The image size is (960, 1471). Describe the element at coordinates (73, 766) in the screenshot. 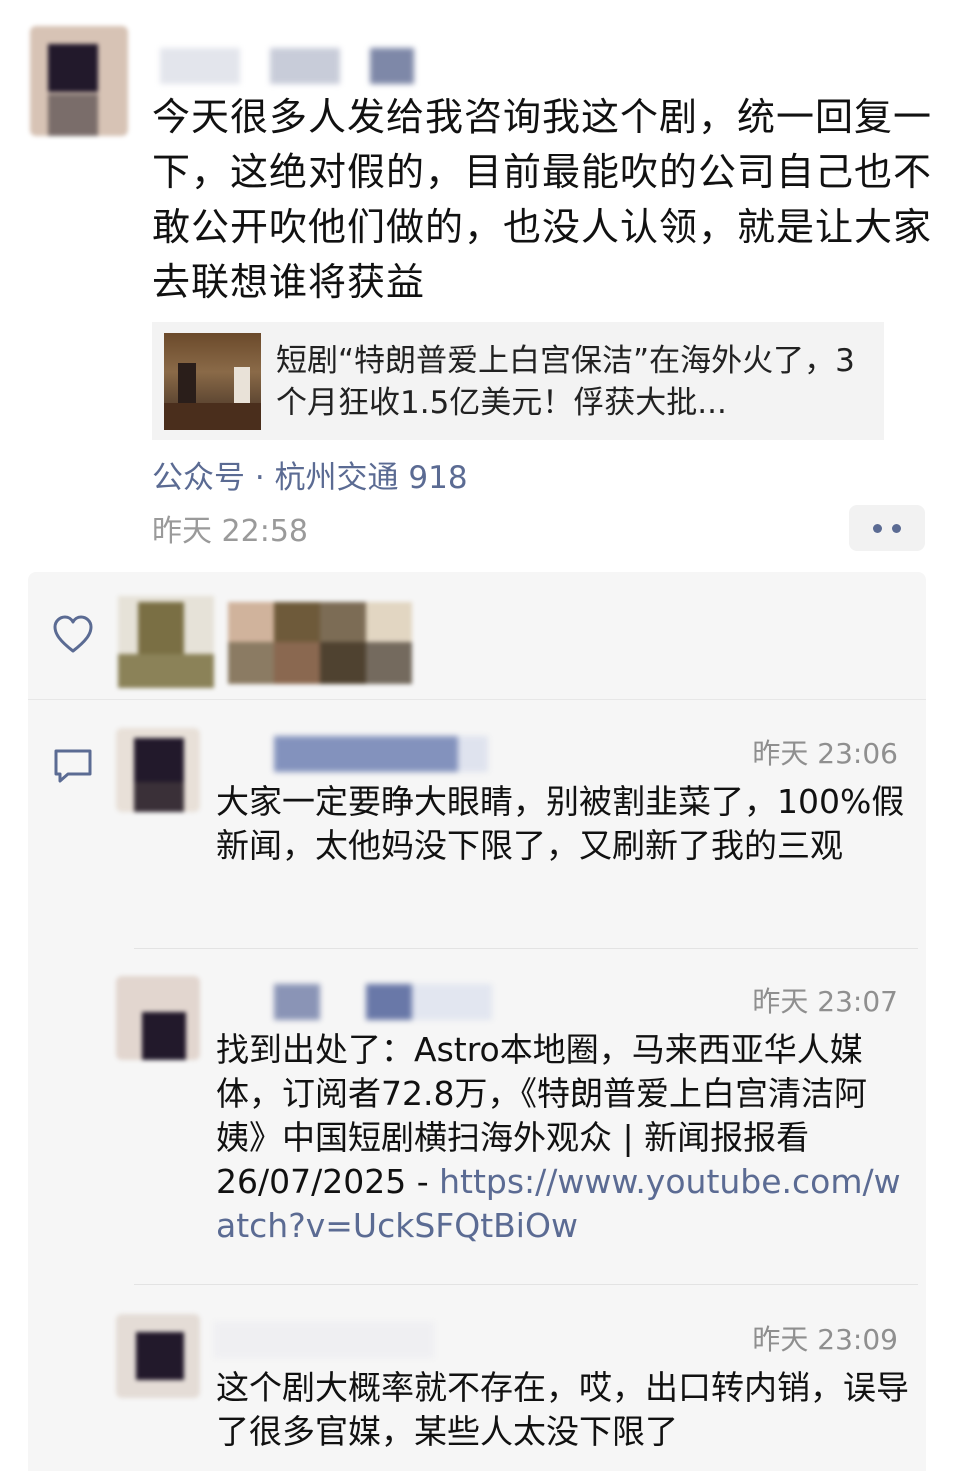

I see `comment-icon` at that location.